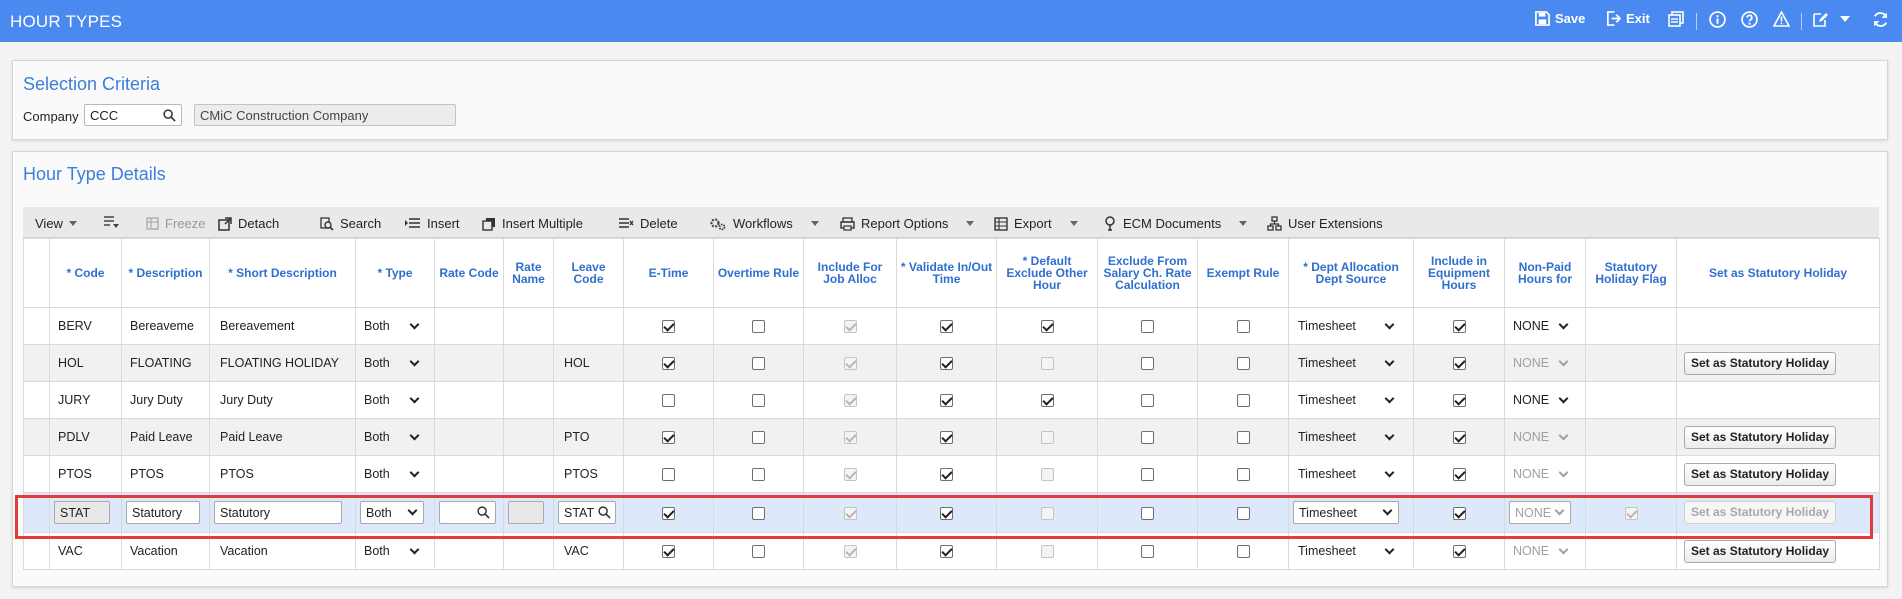 This screenshot has width=1902, height=599. What do you see at coordinates (588, 273) in the screenshot?
I see `column-header-leave-code: Leave Code` at bounding box center [588, 273].